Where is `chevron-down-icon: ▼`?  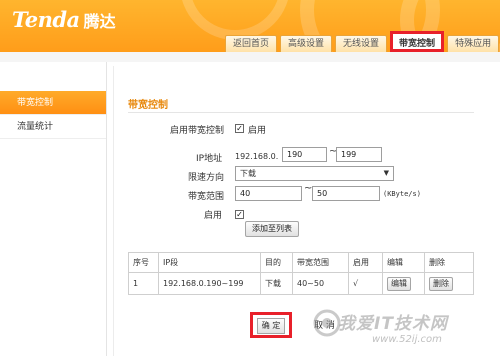
chevron-down-icon: ▼ is located at coordinates (386, 173).